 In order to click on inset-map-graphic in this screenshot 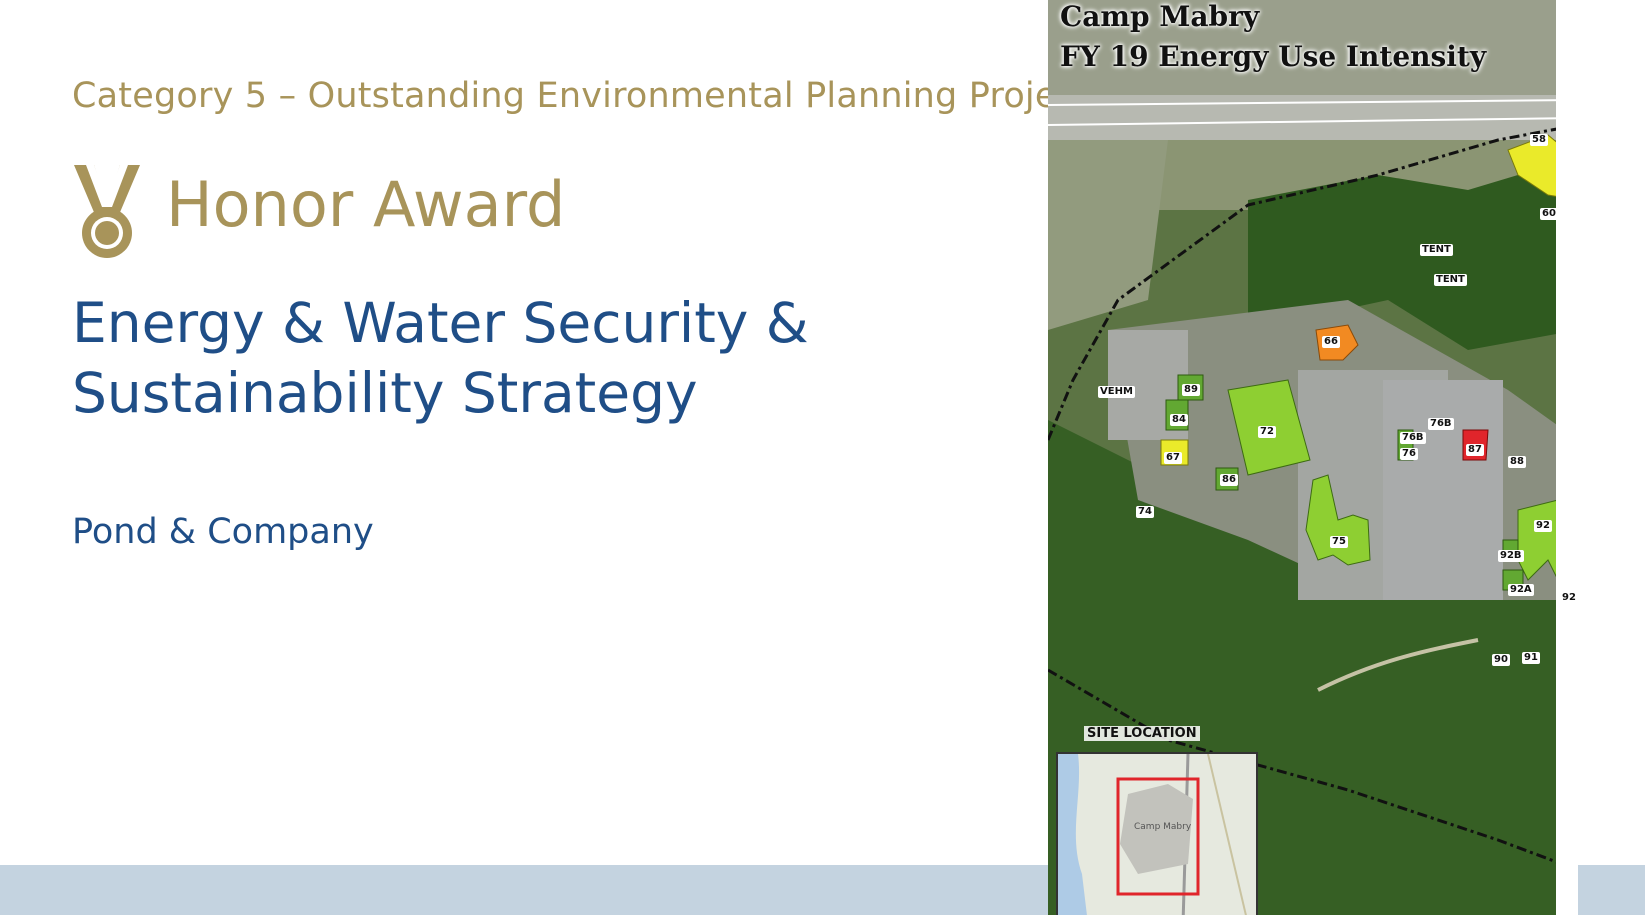, I will do `click(1157, 834)`.